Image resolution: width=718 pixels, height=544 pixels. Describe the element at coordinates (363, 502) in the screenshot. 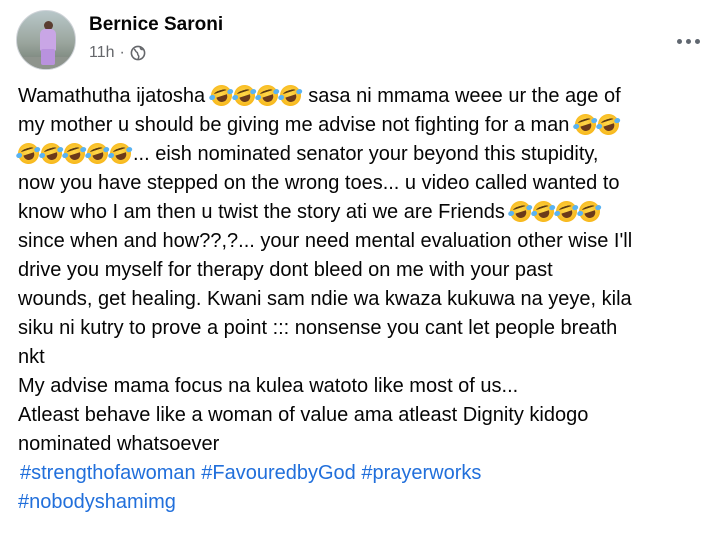

I see `hashtag-line: #nobodyshamimg` at that location.